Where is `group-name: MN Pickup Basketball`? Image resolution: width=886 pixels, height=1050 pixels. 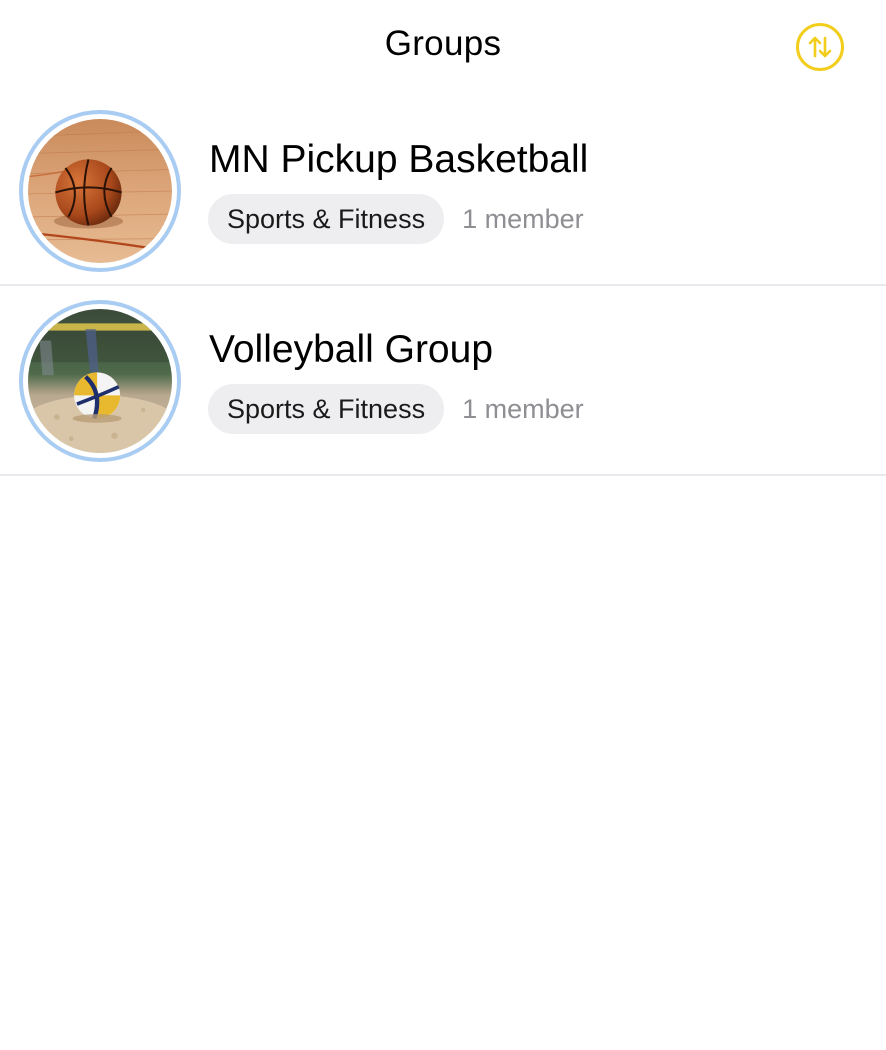
group-name: MN Pickup Basketball is located at coordinates (399, 159).